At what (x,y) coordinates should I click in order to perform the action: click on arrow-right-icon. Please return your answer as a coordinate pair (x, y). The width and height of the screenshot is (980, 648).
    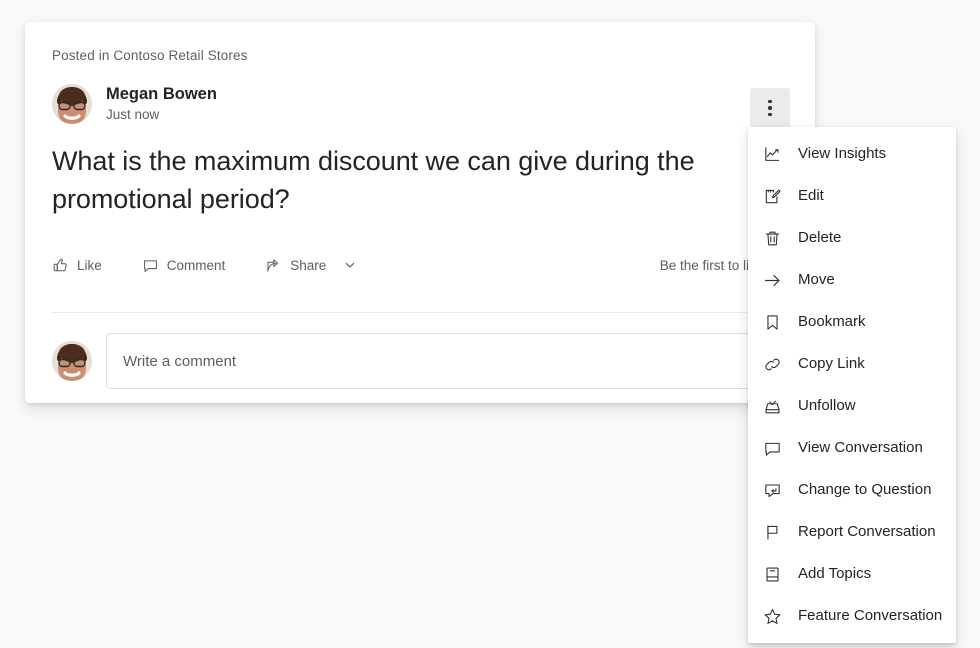
    Looking at the image, I should click on (772, 280).